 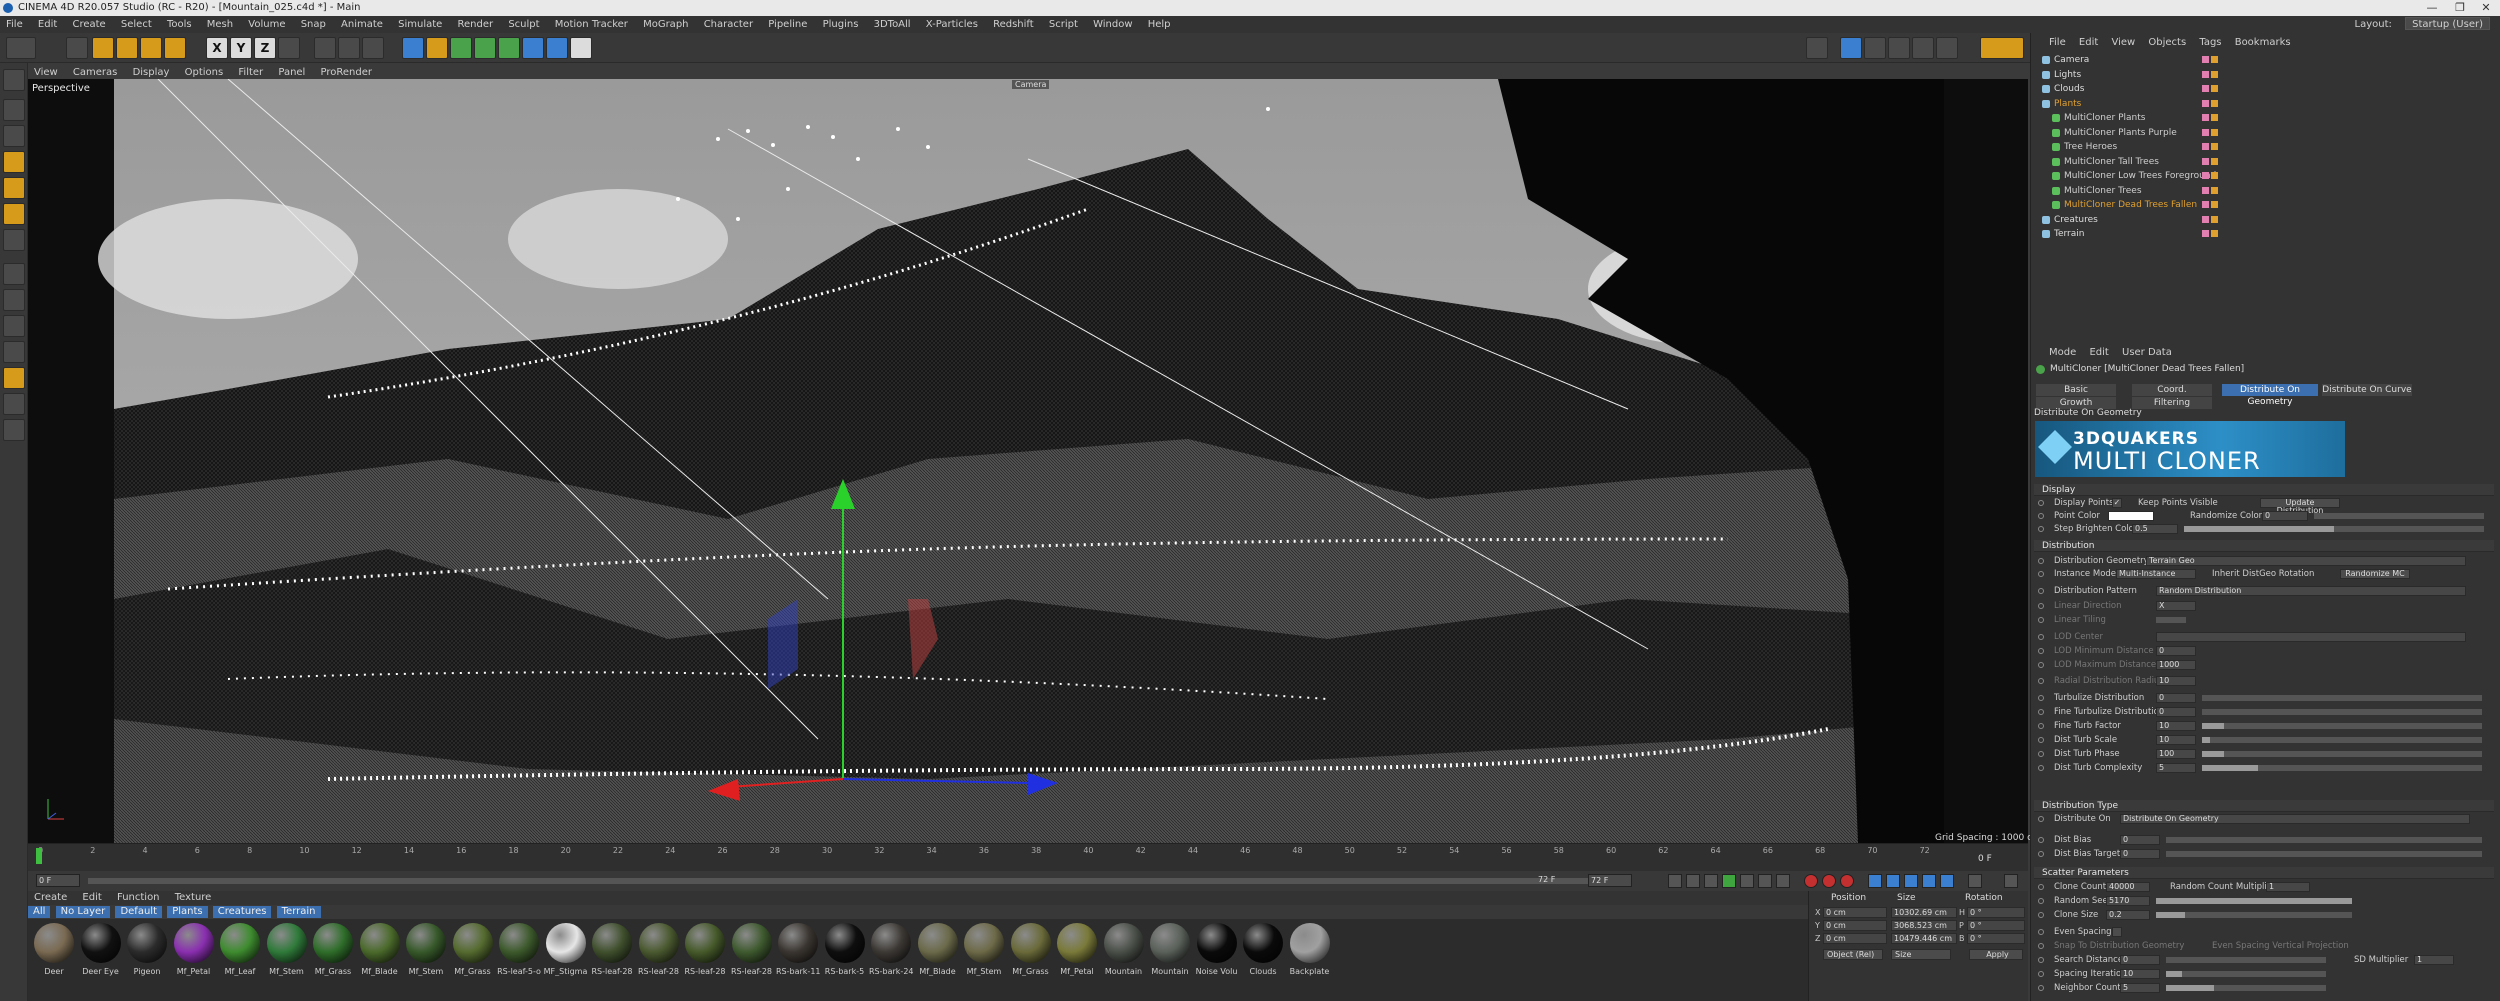 What do you see at coordinates (2128, 901) in the screenshot?
I see `random-seed-field: 5170` at bounding box center [2128, 901].